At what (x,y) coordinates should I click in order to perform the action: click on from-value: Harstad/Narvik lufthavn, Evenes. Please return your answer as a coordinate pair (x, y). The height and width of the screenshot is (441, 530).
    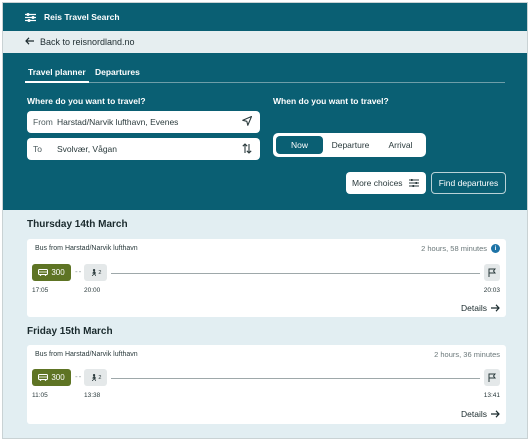
    Looking at the image, I should click on (118, 122).